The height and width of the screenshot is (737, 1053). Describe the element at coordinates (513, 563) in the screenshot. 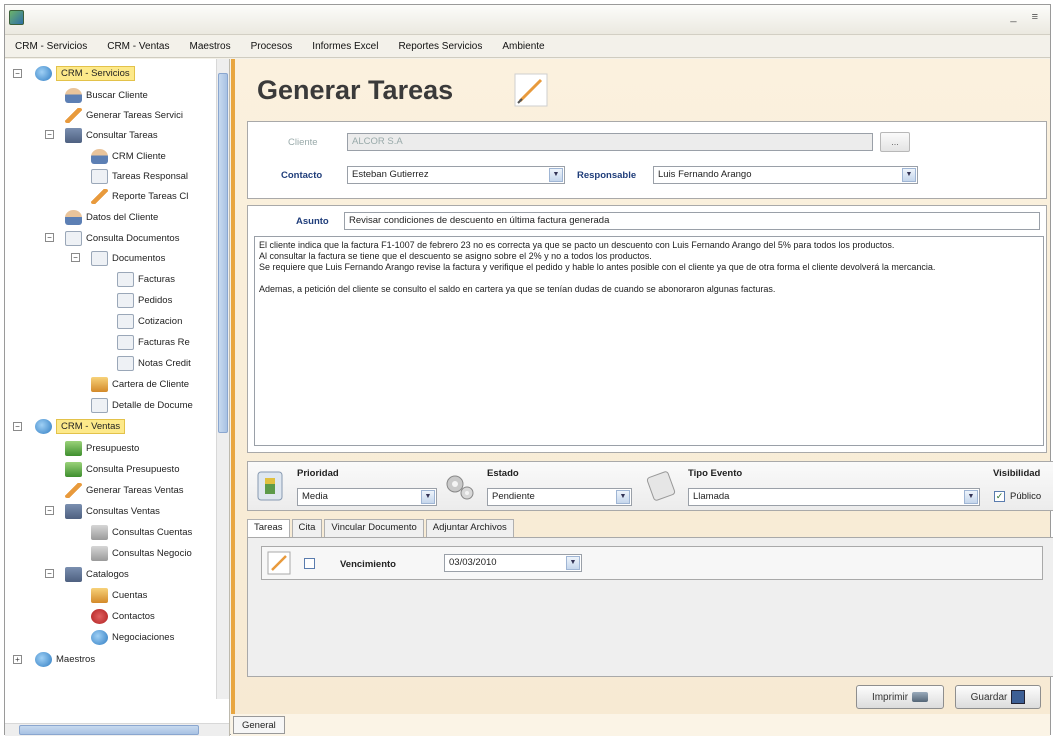

I see `vencimiento-date-picker: 03/03/2010 ▼` at that location.